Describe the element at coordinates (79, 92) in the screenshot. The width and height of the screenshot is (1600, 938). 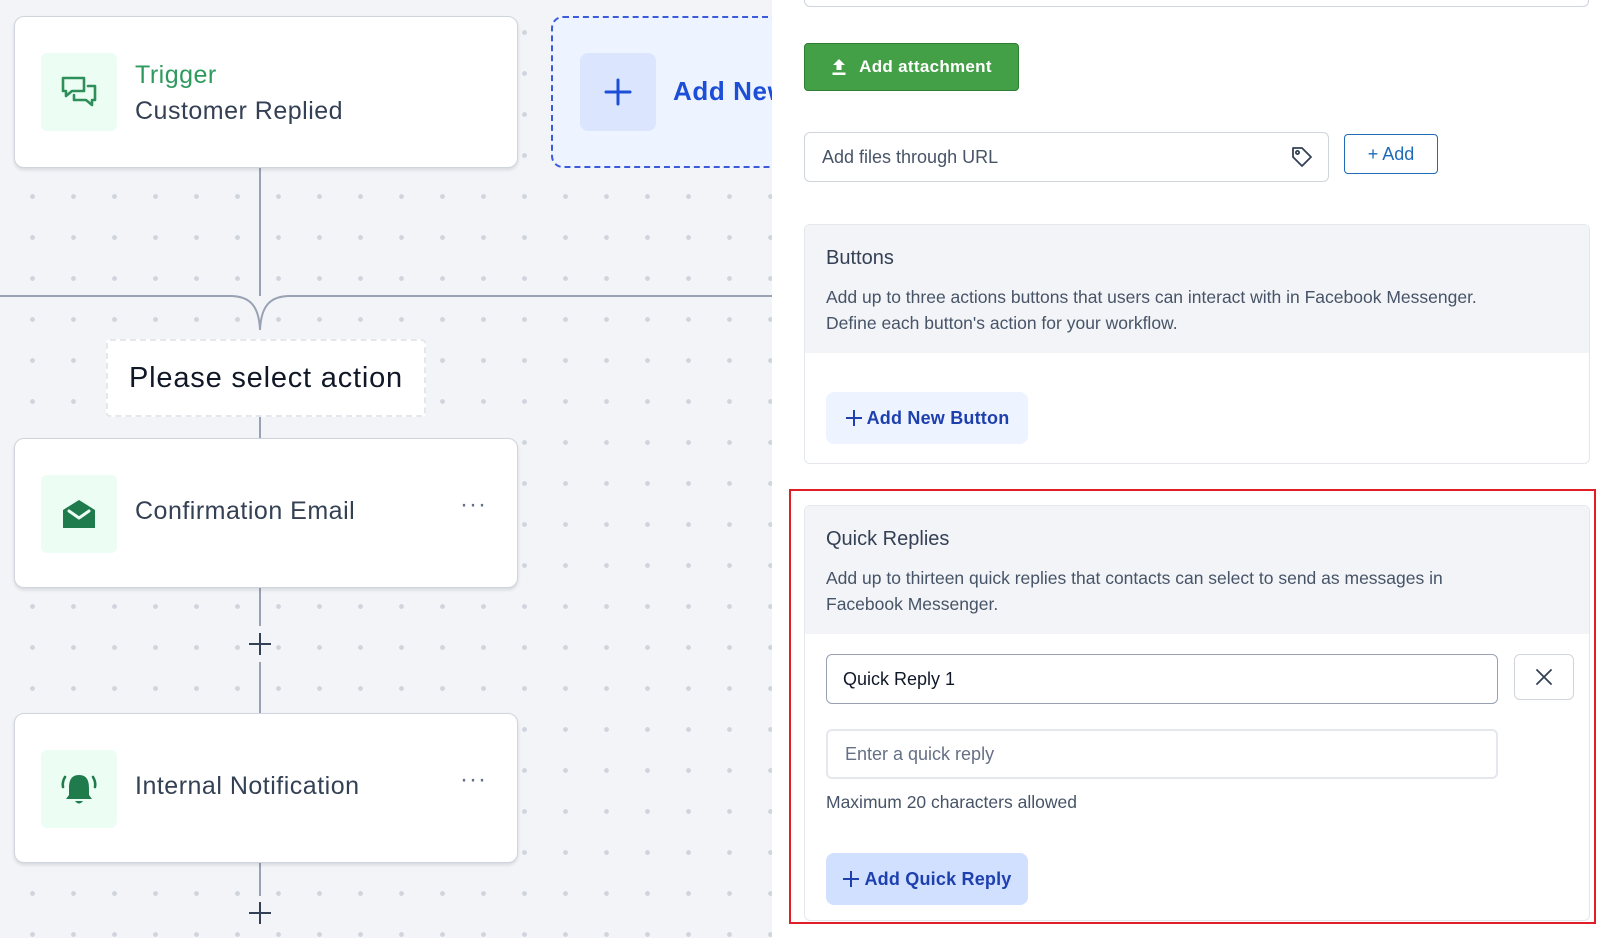
I see `chat-bubbles-icon` at that location.